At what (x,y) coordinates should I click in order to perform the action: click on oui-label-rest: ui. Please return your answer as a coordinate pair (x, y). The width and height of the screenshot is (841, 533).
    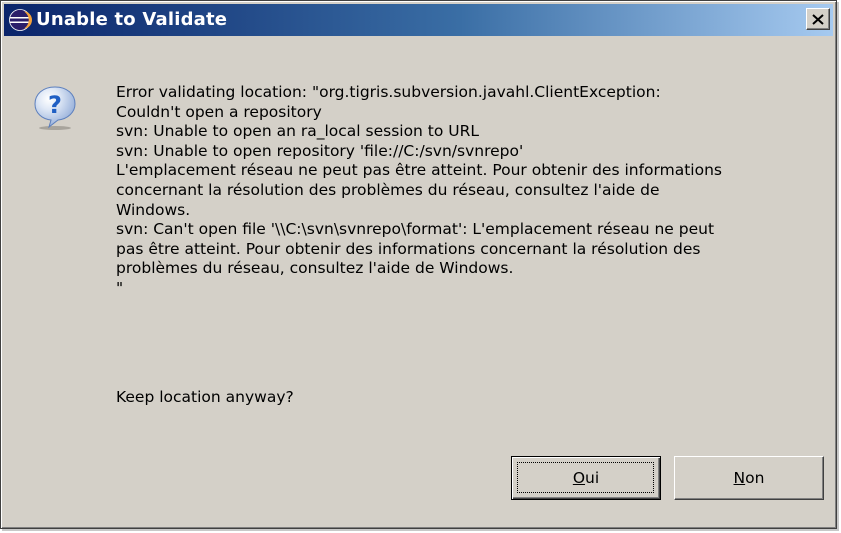
    Looking at the image, I should click on (592, 478).